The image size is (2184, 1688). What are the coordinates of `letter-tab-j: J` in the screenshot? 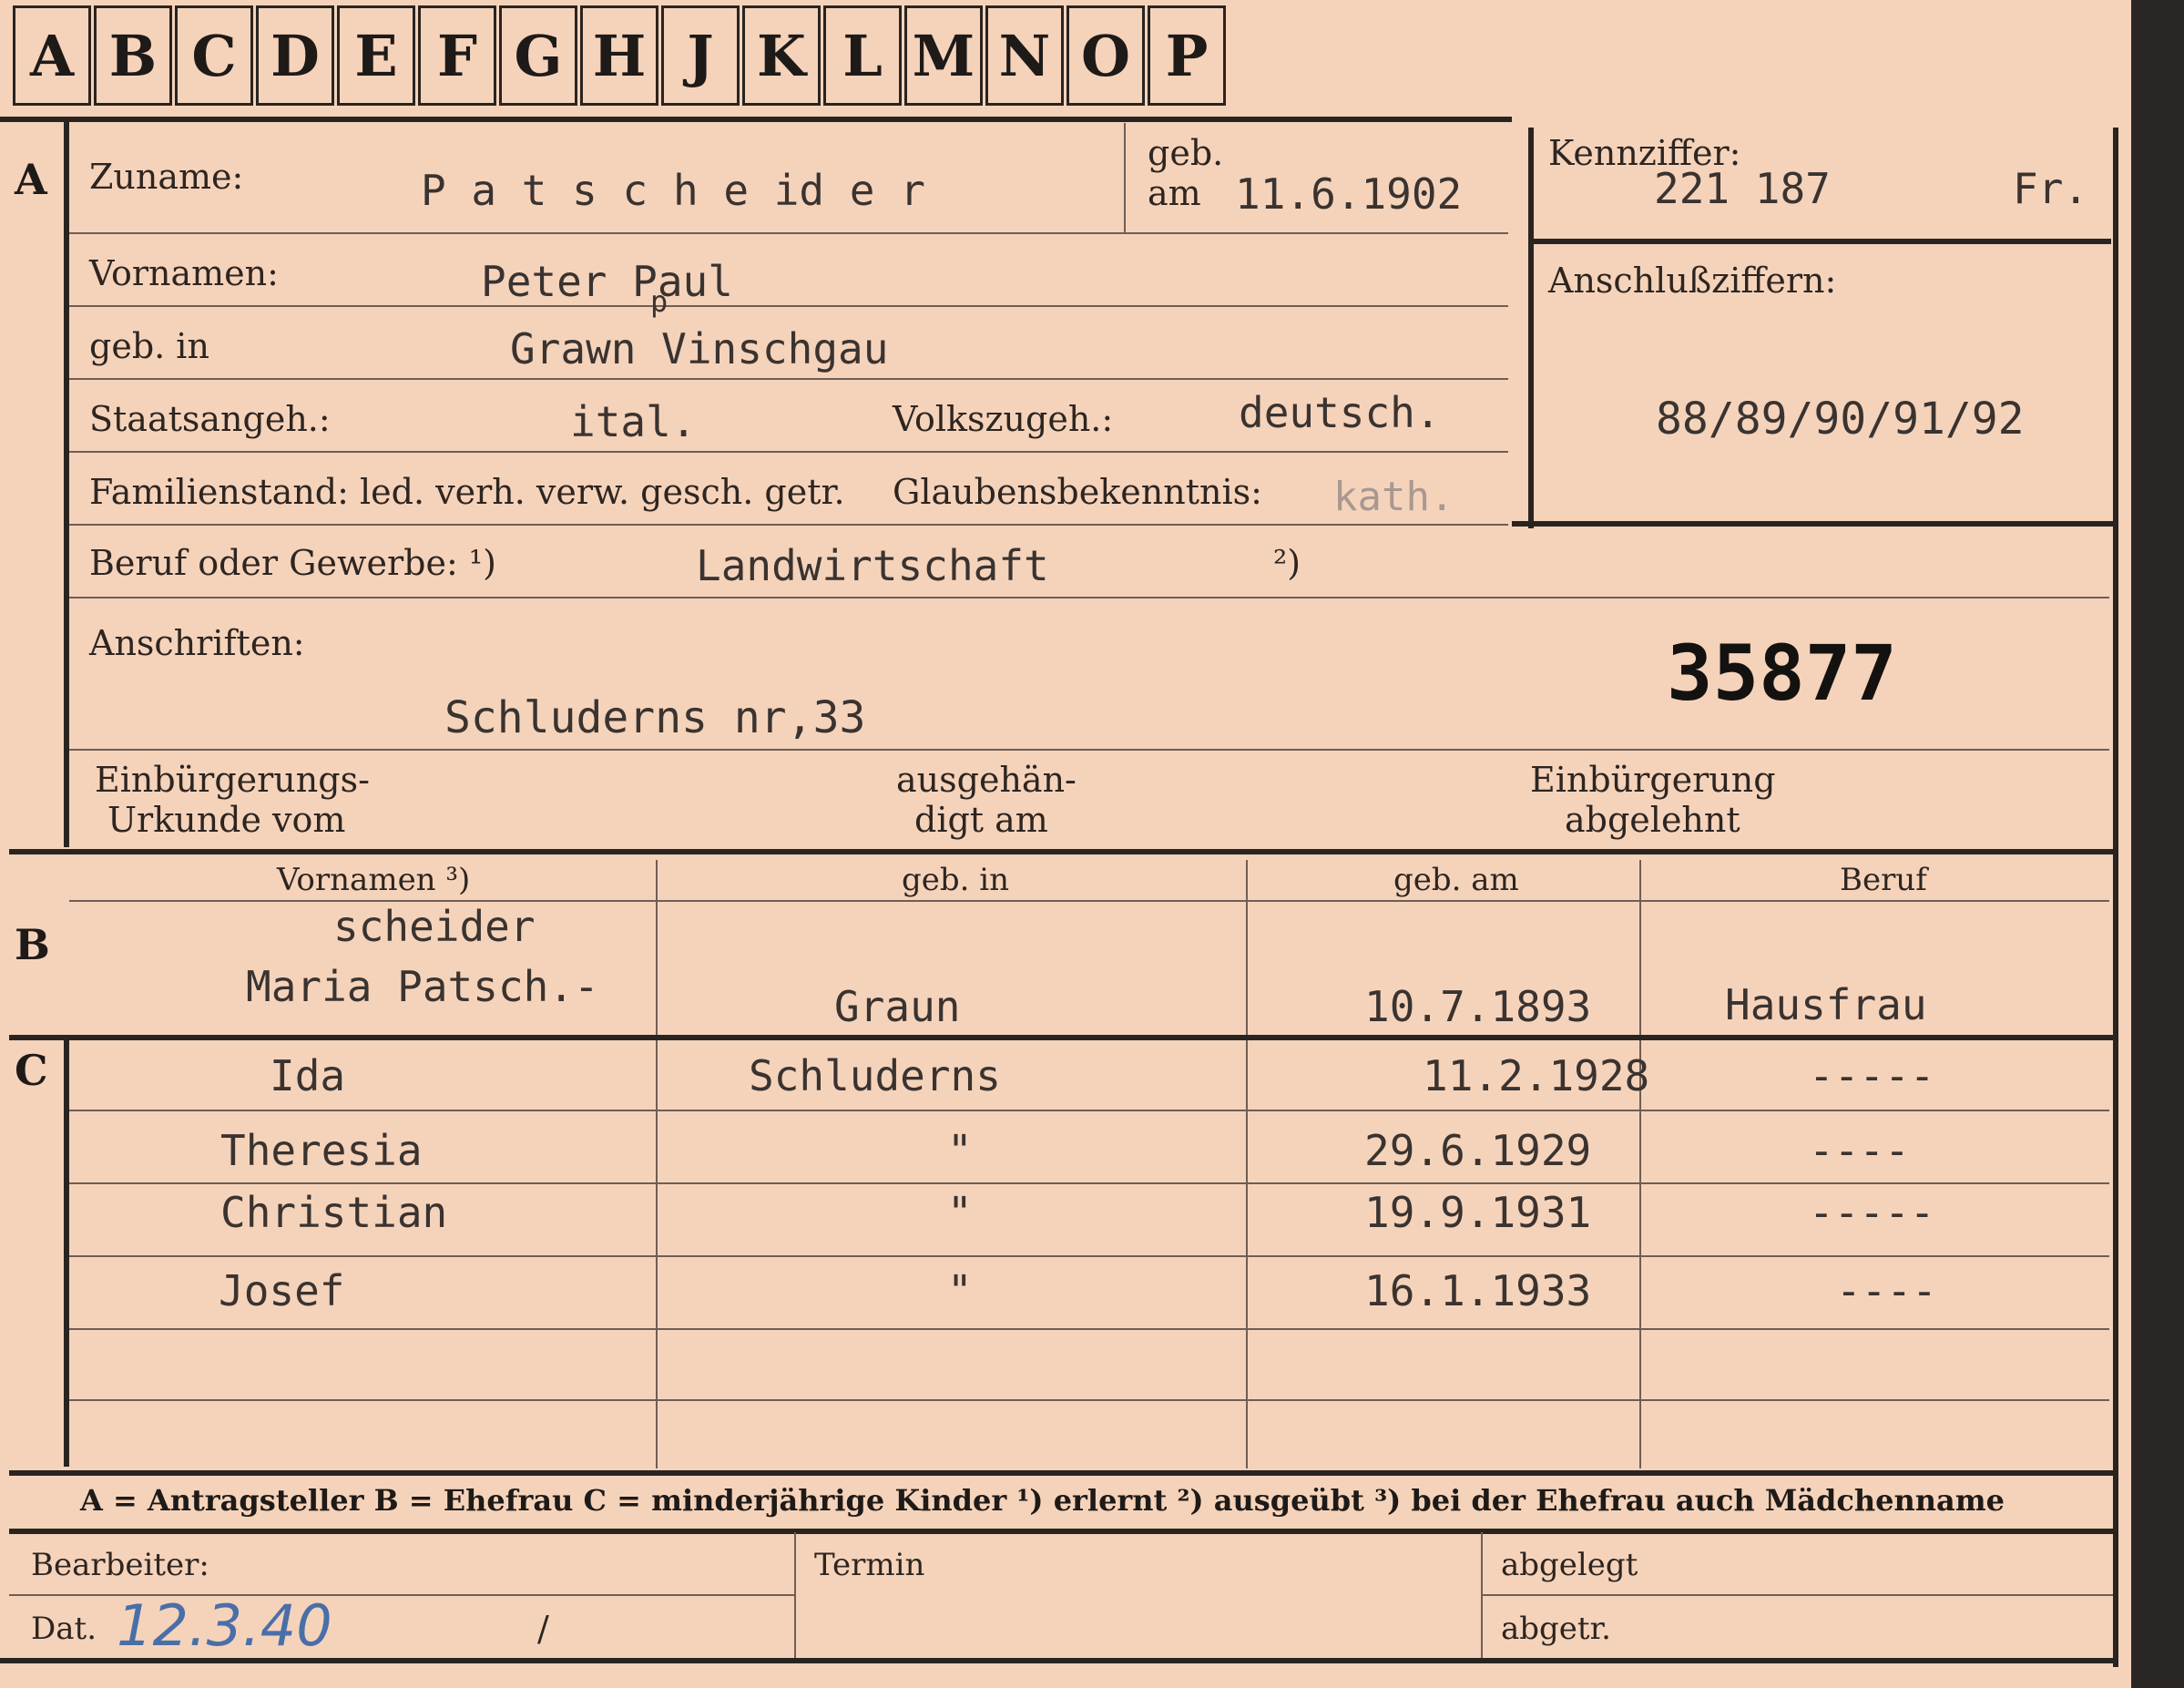 It's located at (700, 55).